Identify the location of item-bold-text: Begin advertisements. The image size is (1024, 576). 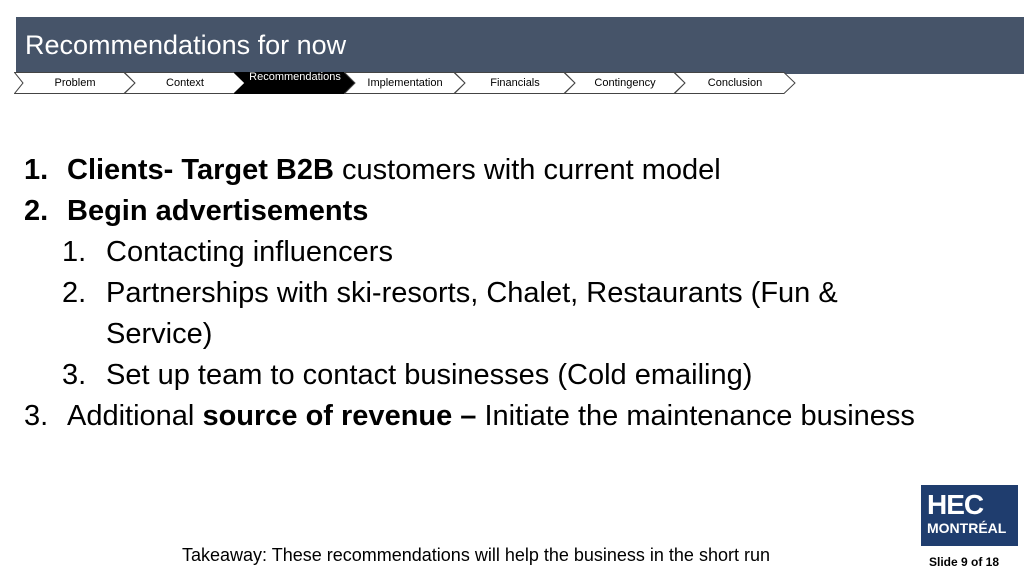
(218, 211).